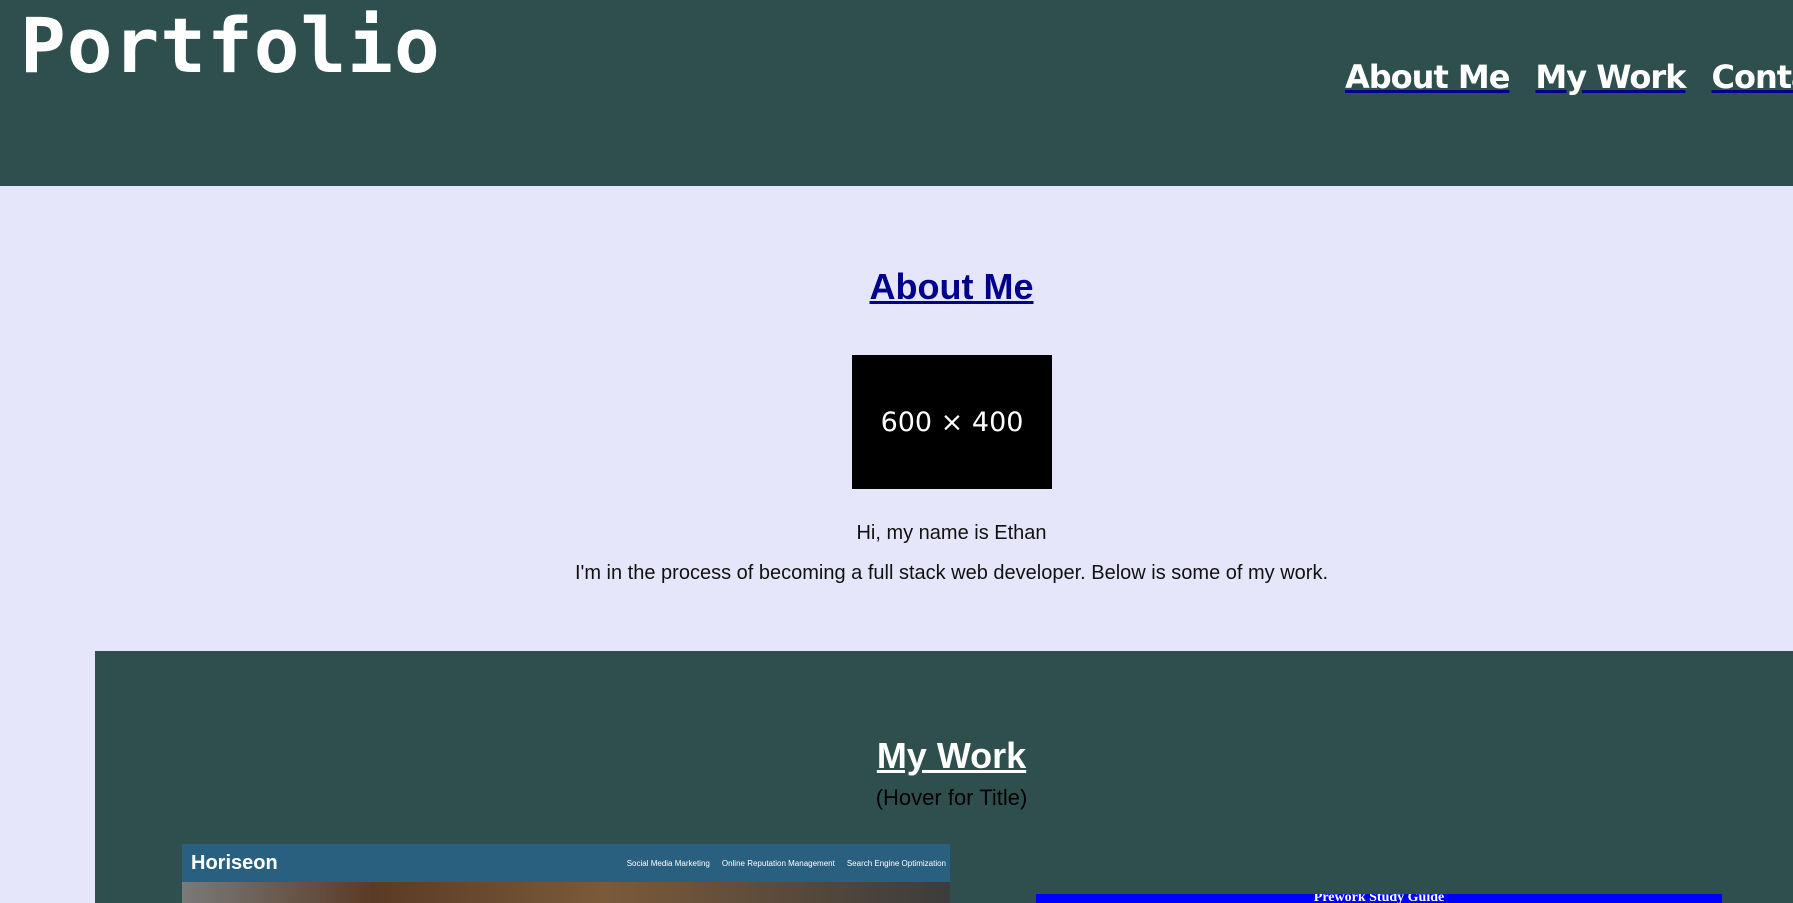 Image resolution: width=1793 pixels, height=903 pixels. Describe the element at coordinates (1427, 77) in the screenshot. I see `nav-about-me: About Me` at that location.